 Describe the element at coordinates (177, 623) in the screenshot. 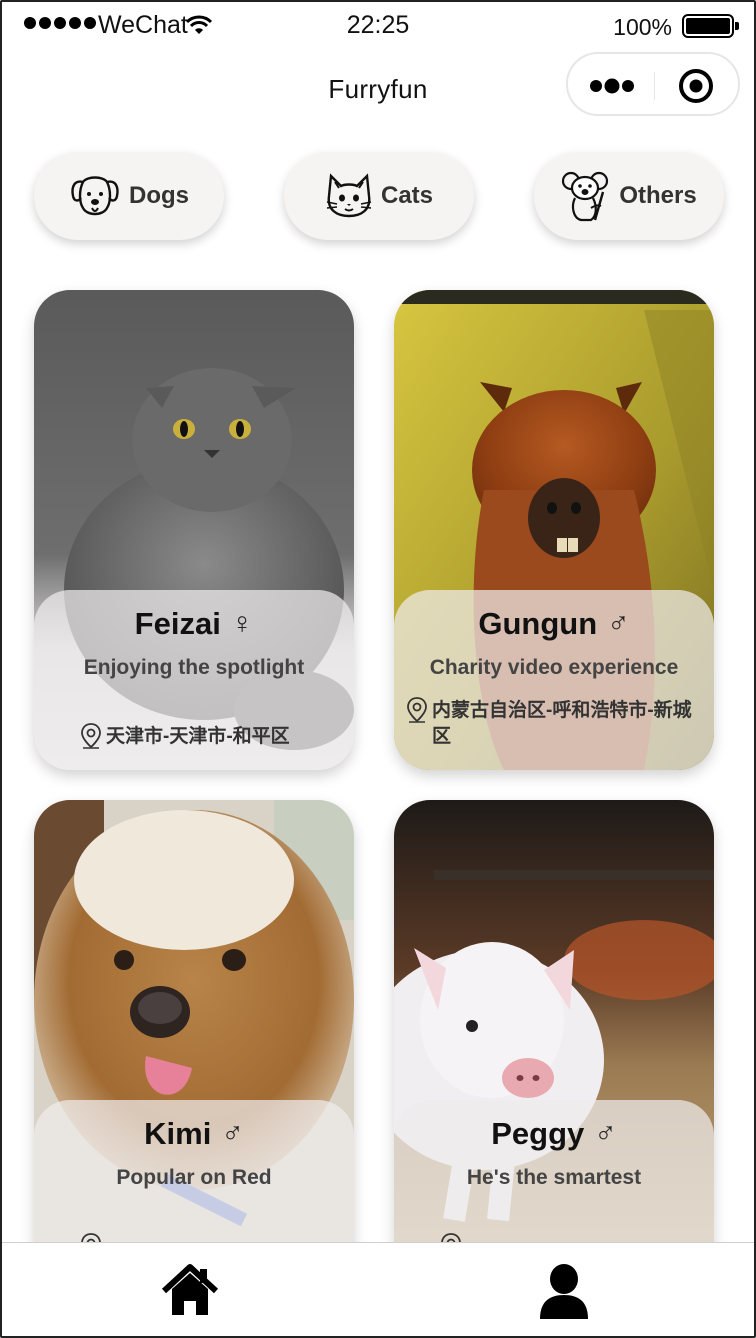

I see `pet-name: Feizai` at that location.